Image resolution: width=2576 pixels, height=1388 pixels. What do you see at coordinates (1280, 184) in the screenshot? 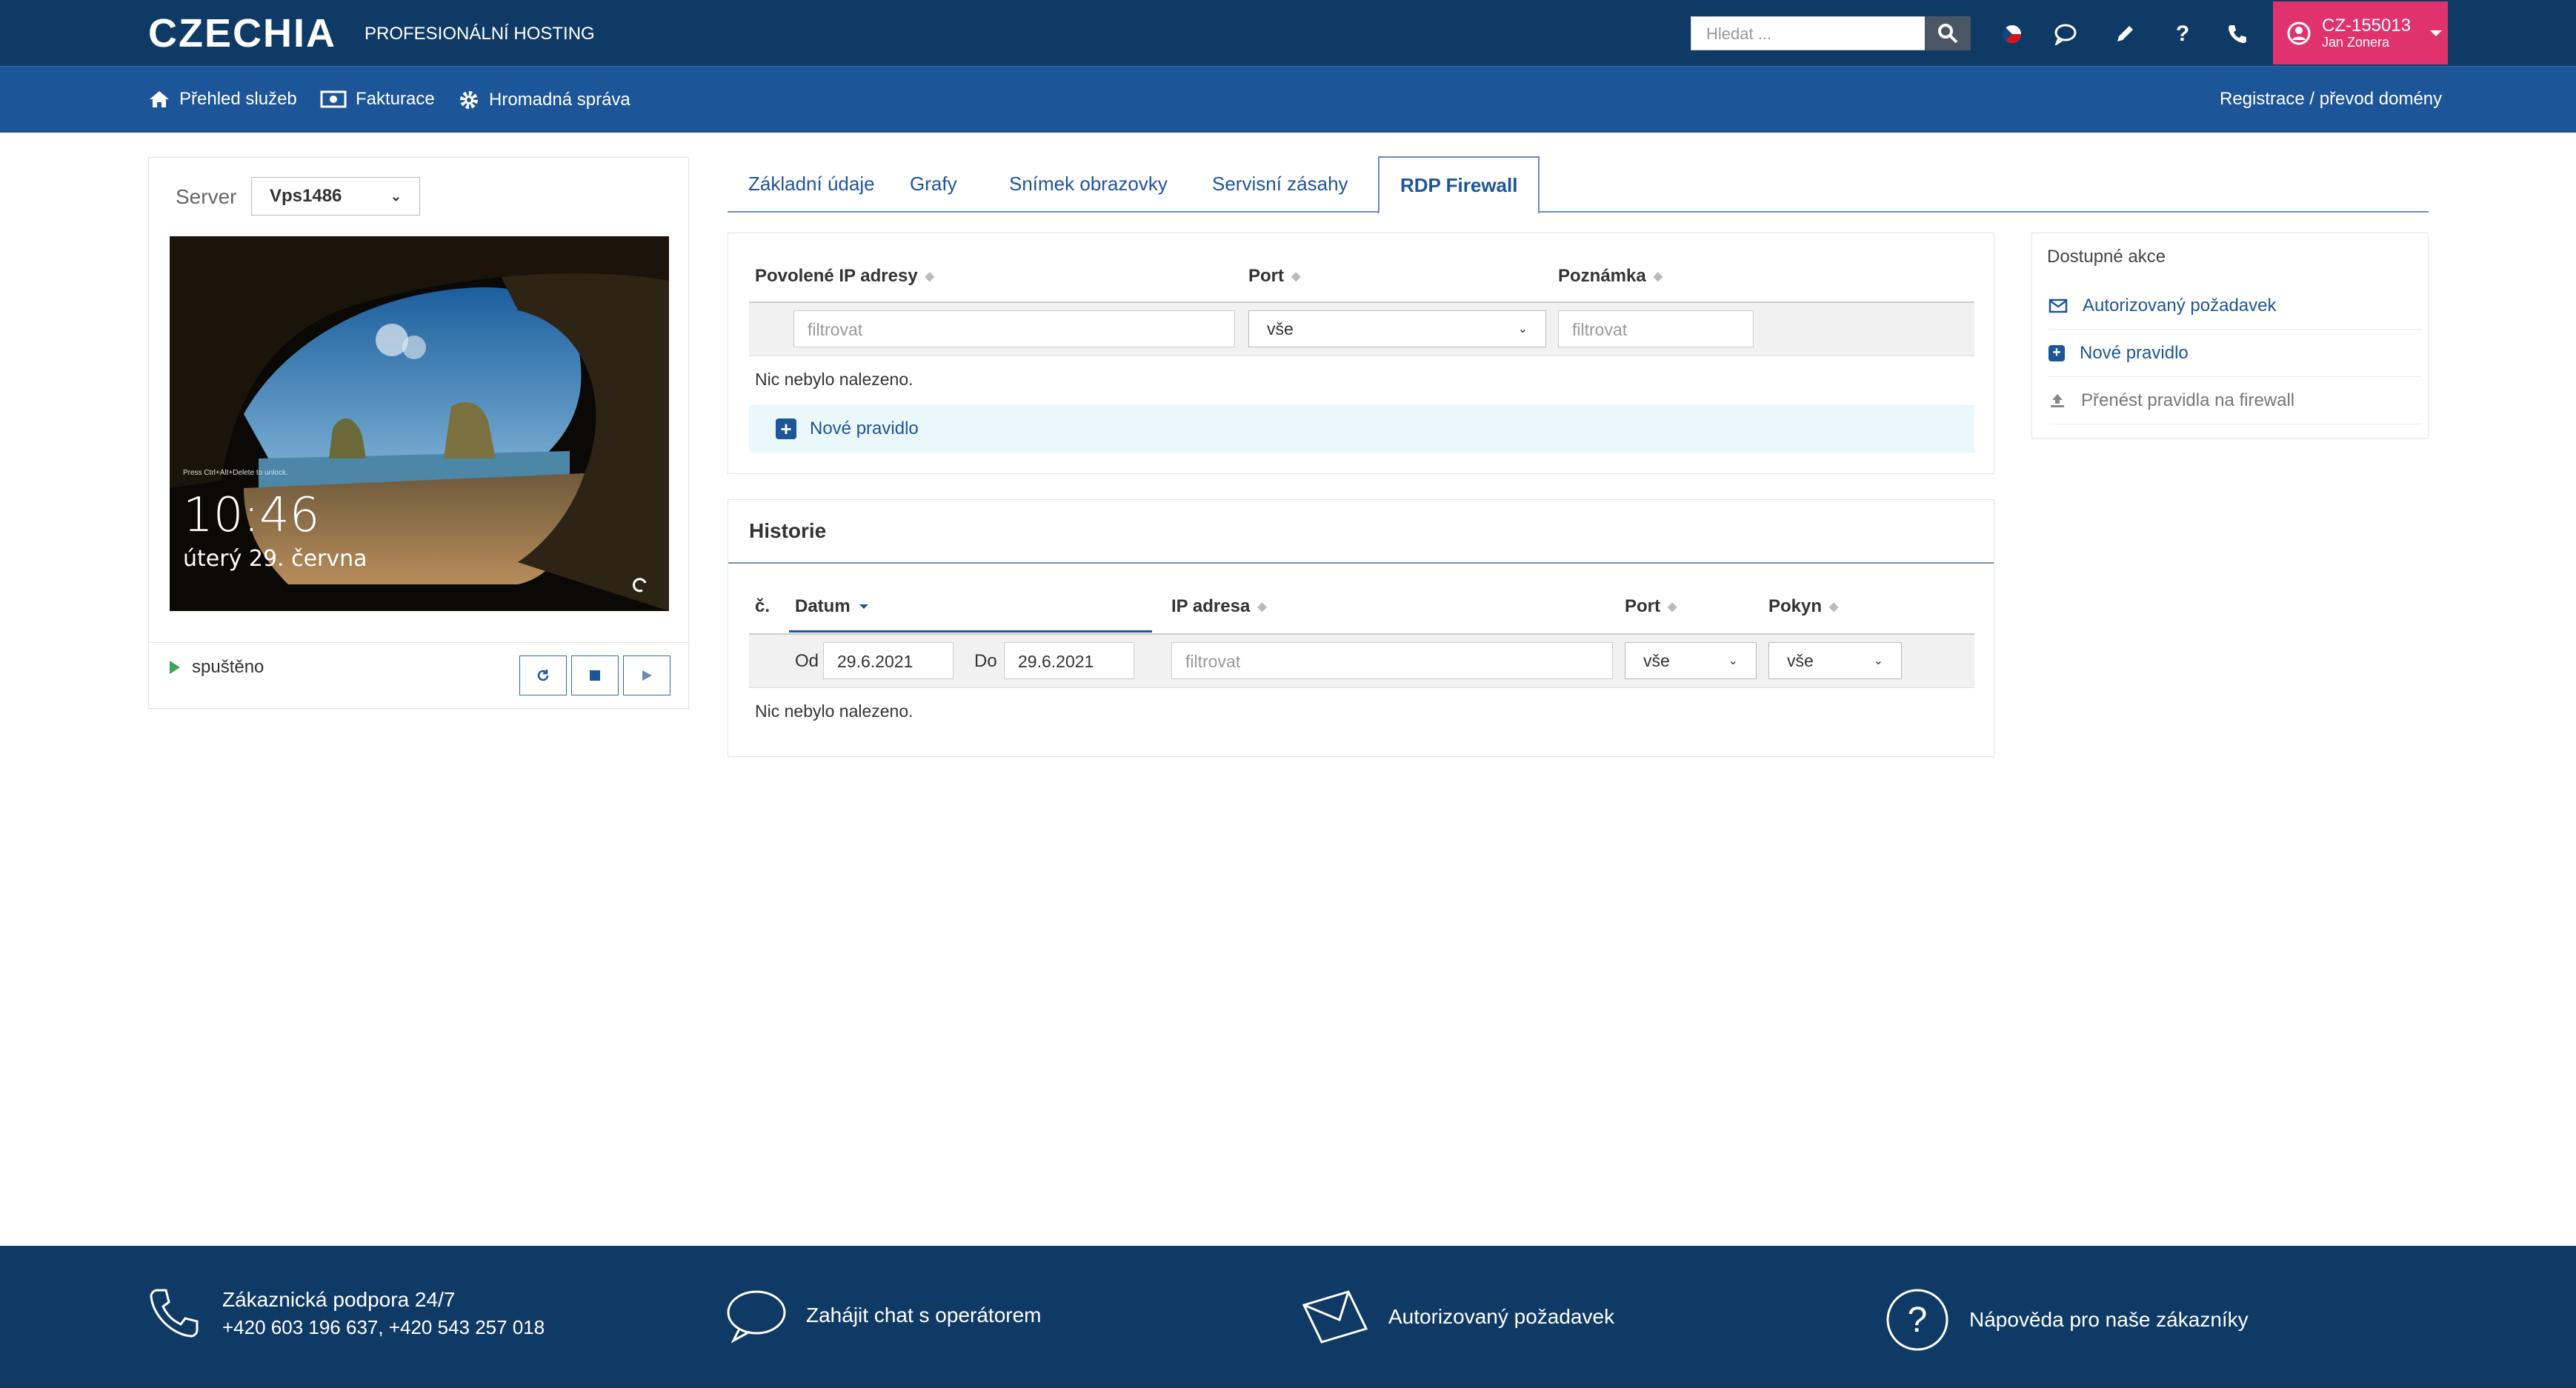
I see `tab-service: Servisní zásahy` at bounding box center [1280, 184].